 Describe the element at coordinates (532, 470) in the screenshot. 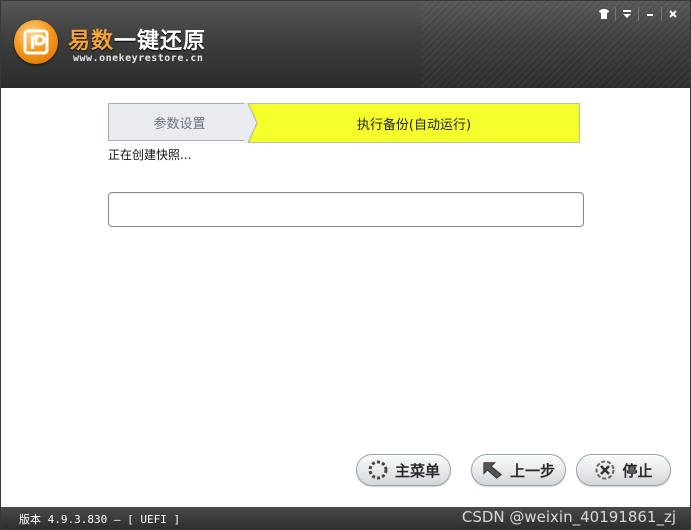

I see `back-label: 上一步` at that location.